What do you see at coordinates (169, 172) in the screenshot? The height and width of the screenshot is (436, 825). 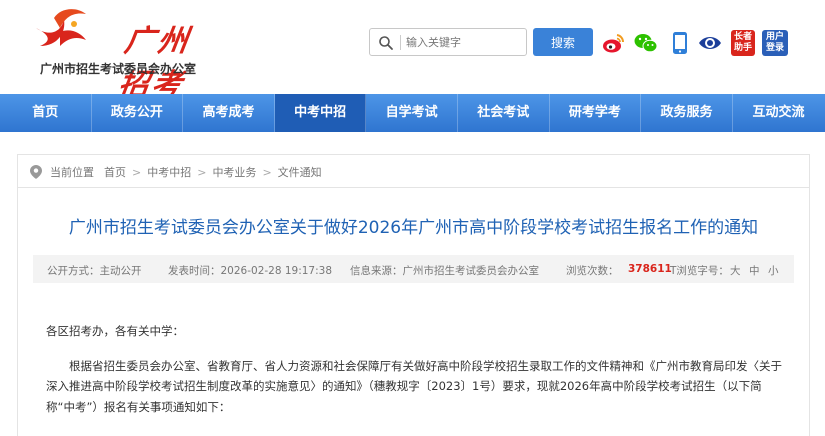 I see `breadcrumb-zhongkao: 中考中招` at bounding box center [169, 172].